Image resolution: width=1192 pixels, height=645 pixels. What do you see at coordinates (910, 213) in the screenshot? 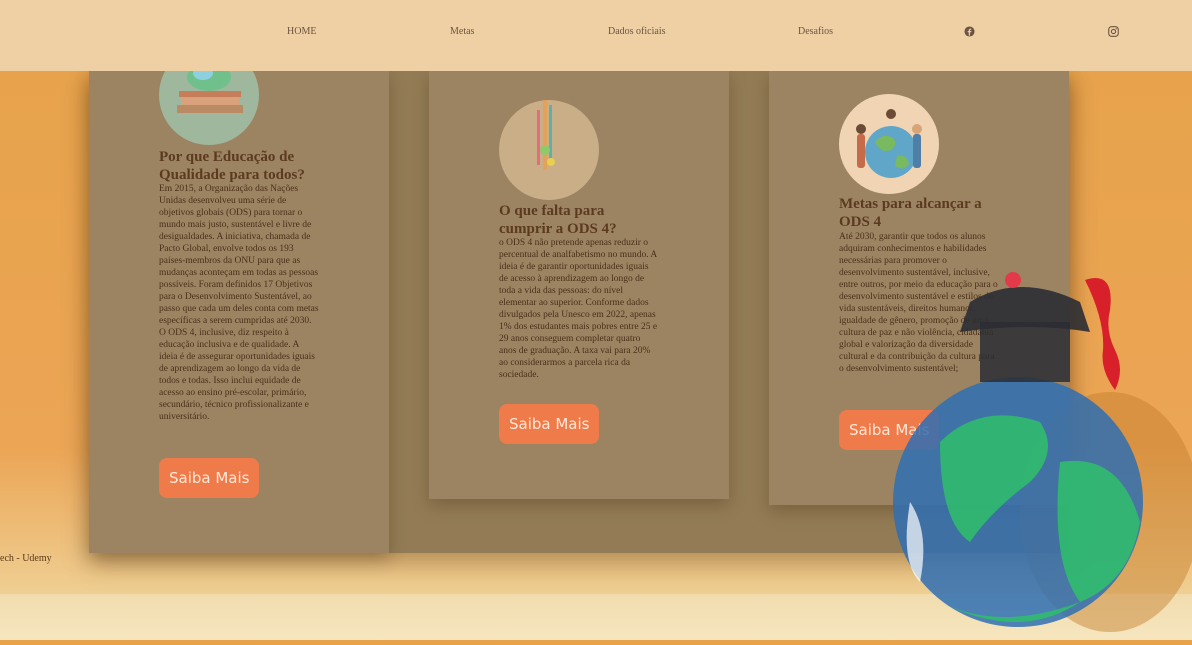
I see `card-title: Metas para alcançar a ODS 4` at bounding box center [910, 213].